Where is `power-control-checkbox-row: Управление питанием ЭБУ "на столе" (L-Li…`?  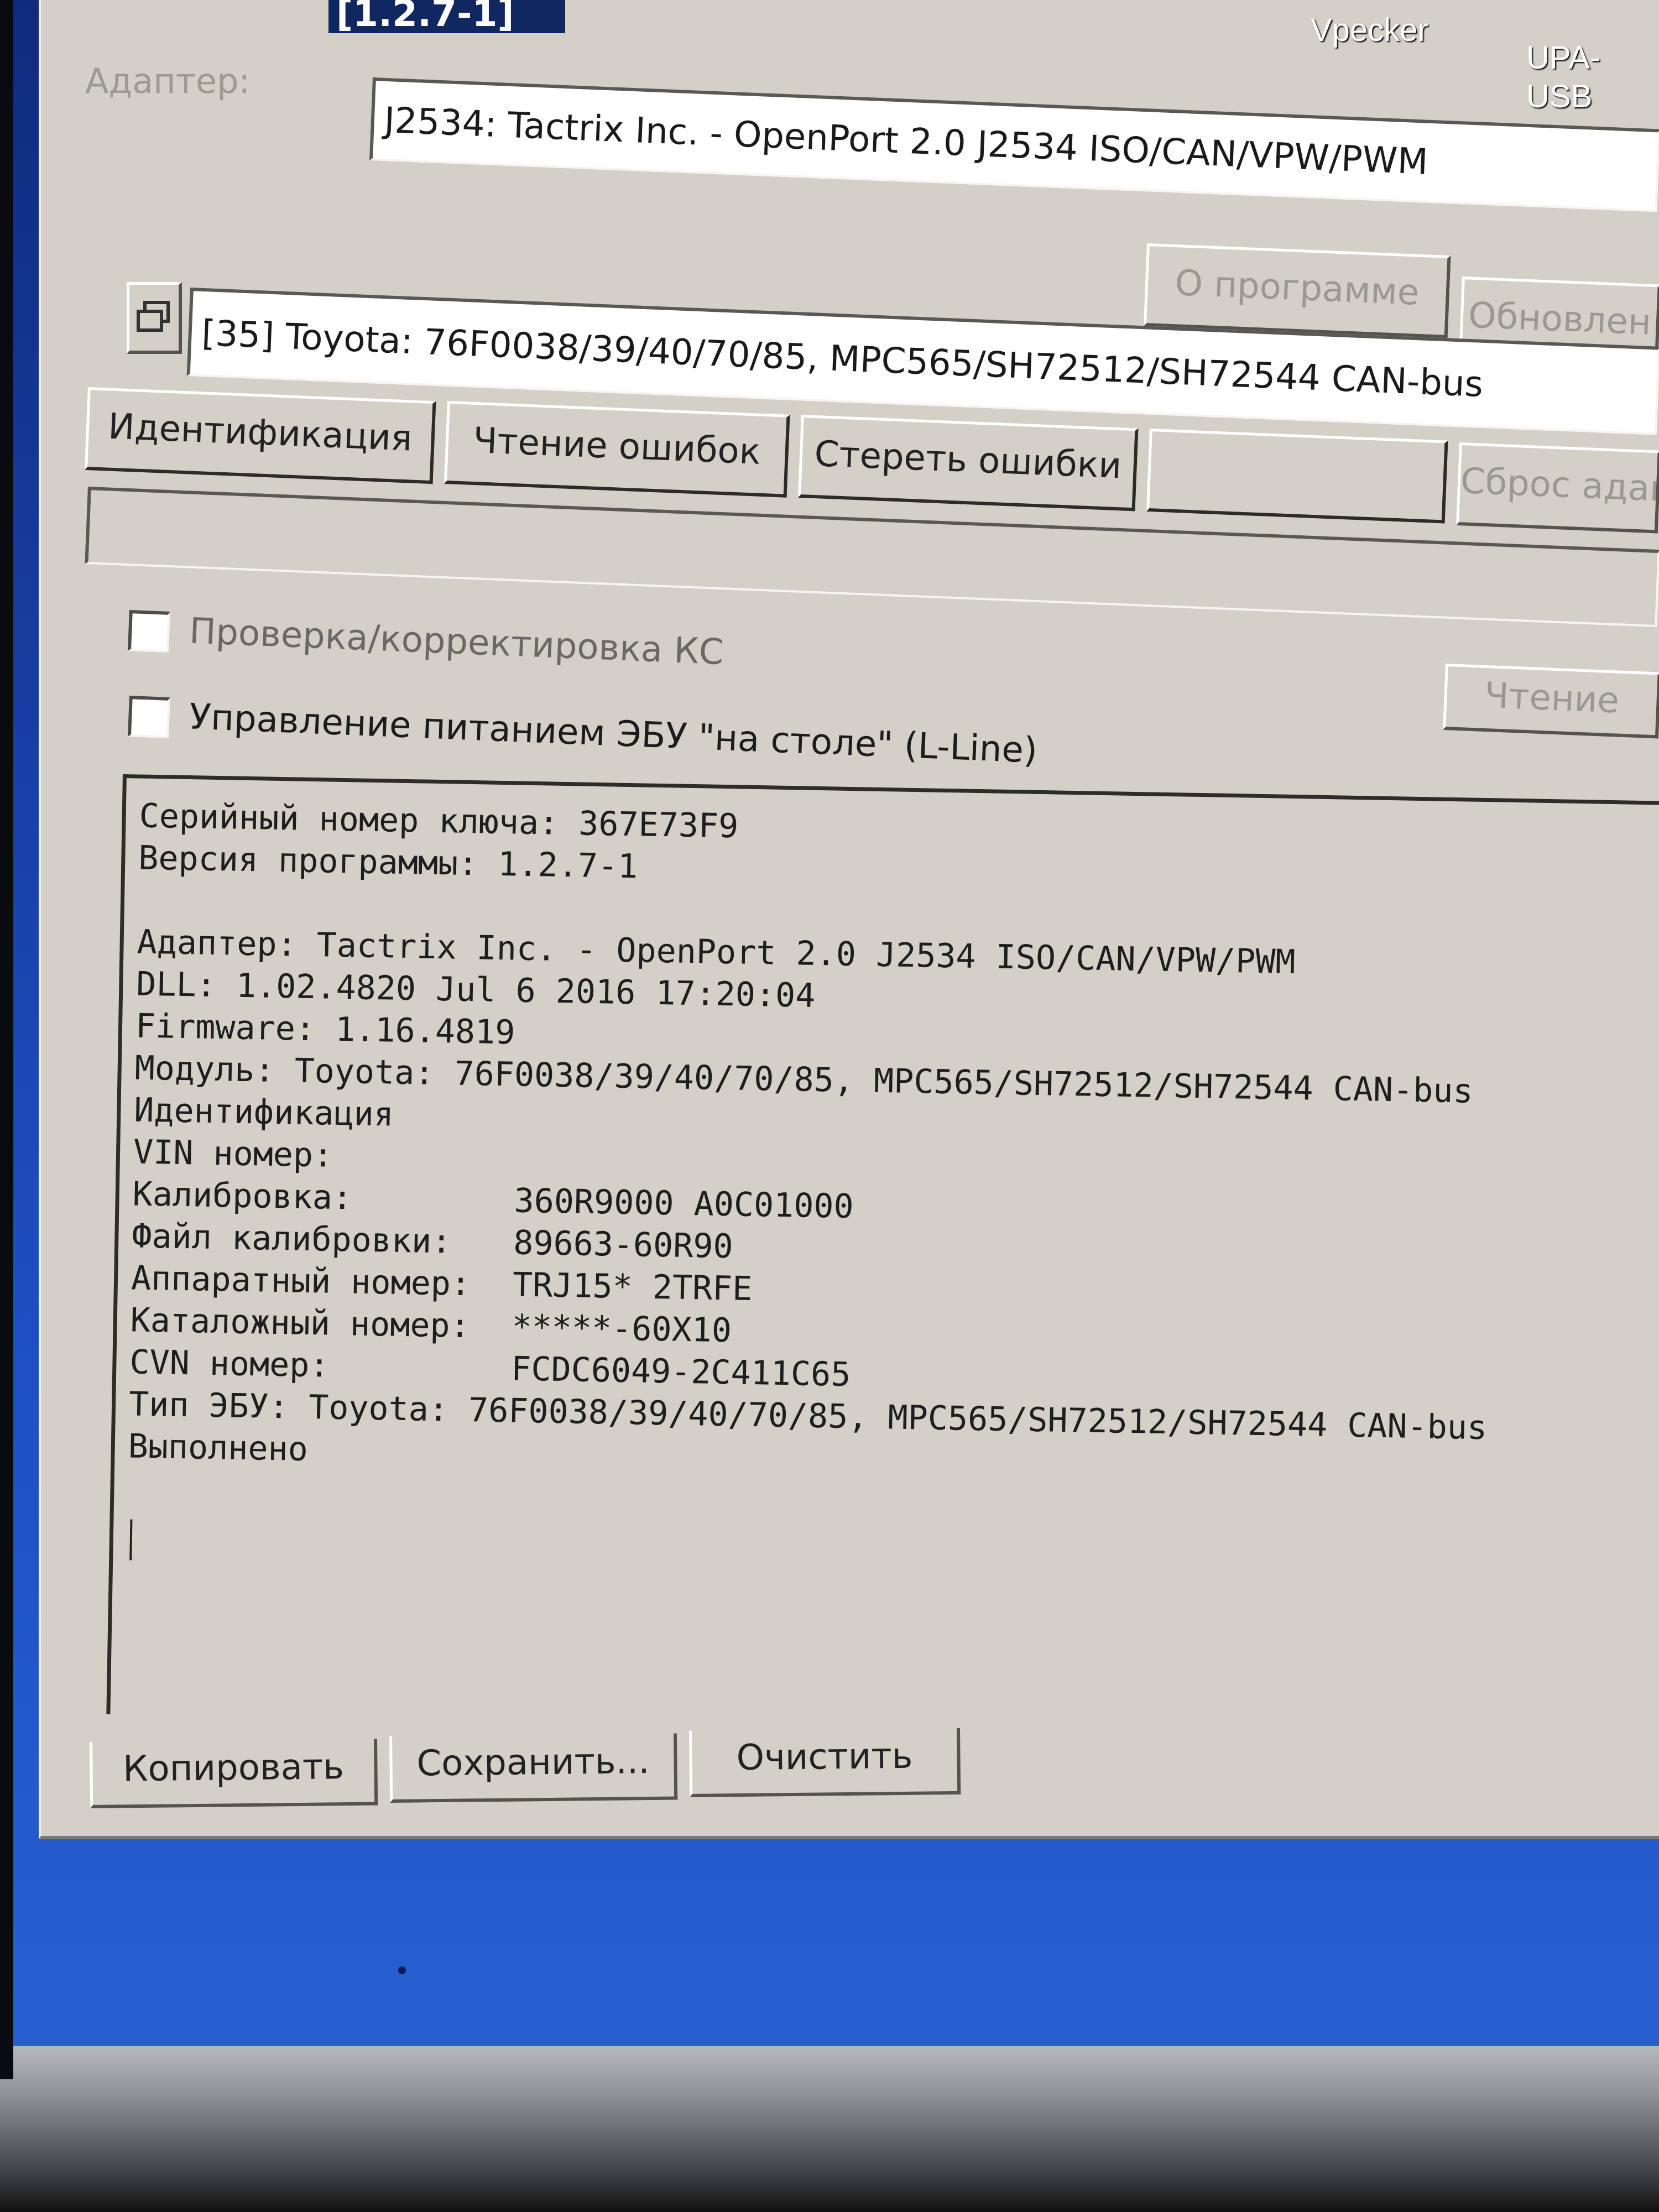
power-control-checkbox-row: Управление питанием ЭБУ "на столе" (L-Li… is located at coordinates (583, 733).